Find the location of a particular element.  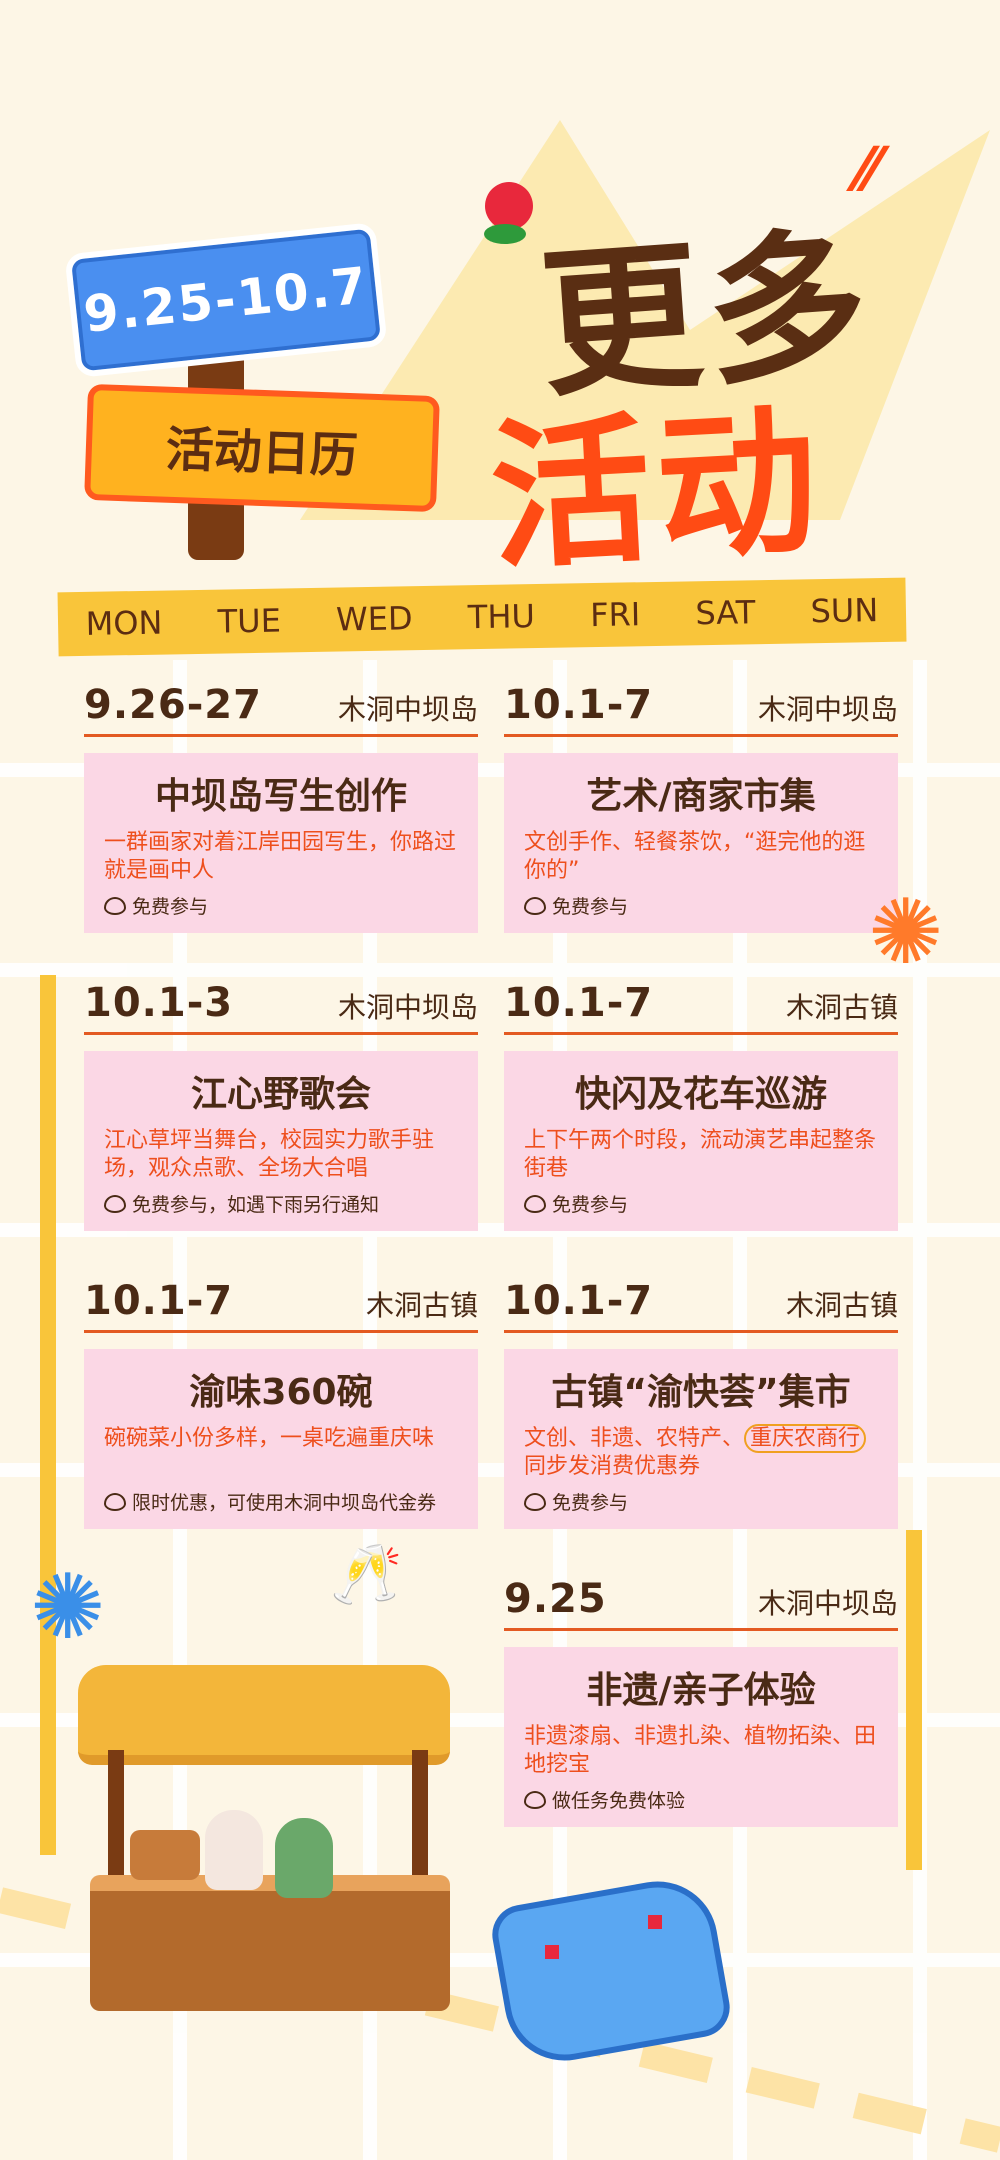

event-header: 10.1-3 木洞中坝岛 is located at coordinates (281, 1002).